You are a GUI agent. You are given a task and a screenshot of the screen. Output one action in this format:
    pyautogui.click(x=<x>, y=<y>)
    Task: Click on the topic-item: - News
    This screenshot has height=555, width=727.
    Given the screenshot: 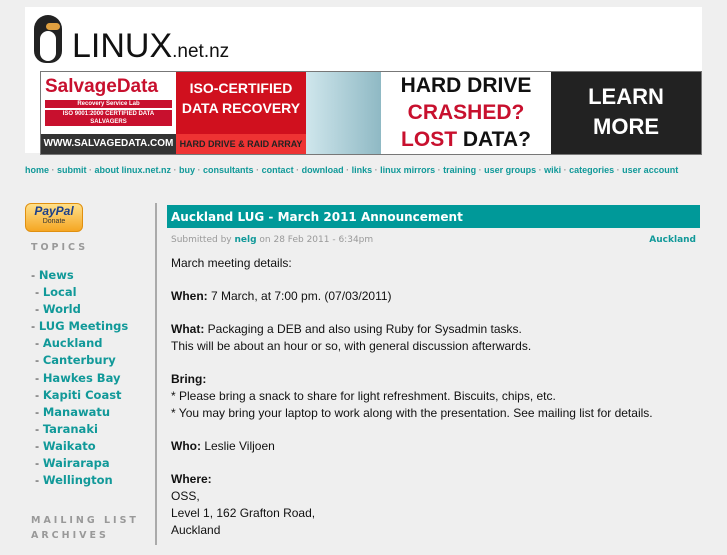 What is the action you would take?
    pyautogui.click(x=52, y=275)
    